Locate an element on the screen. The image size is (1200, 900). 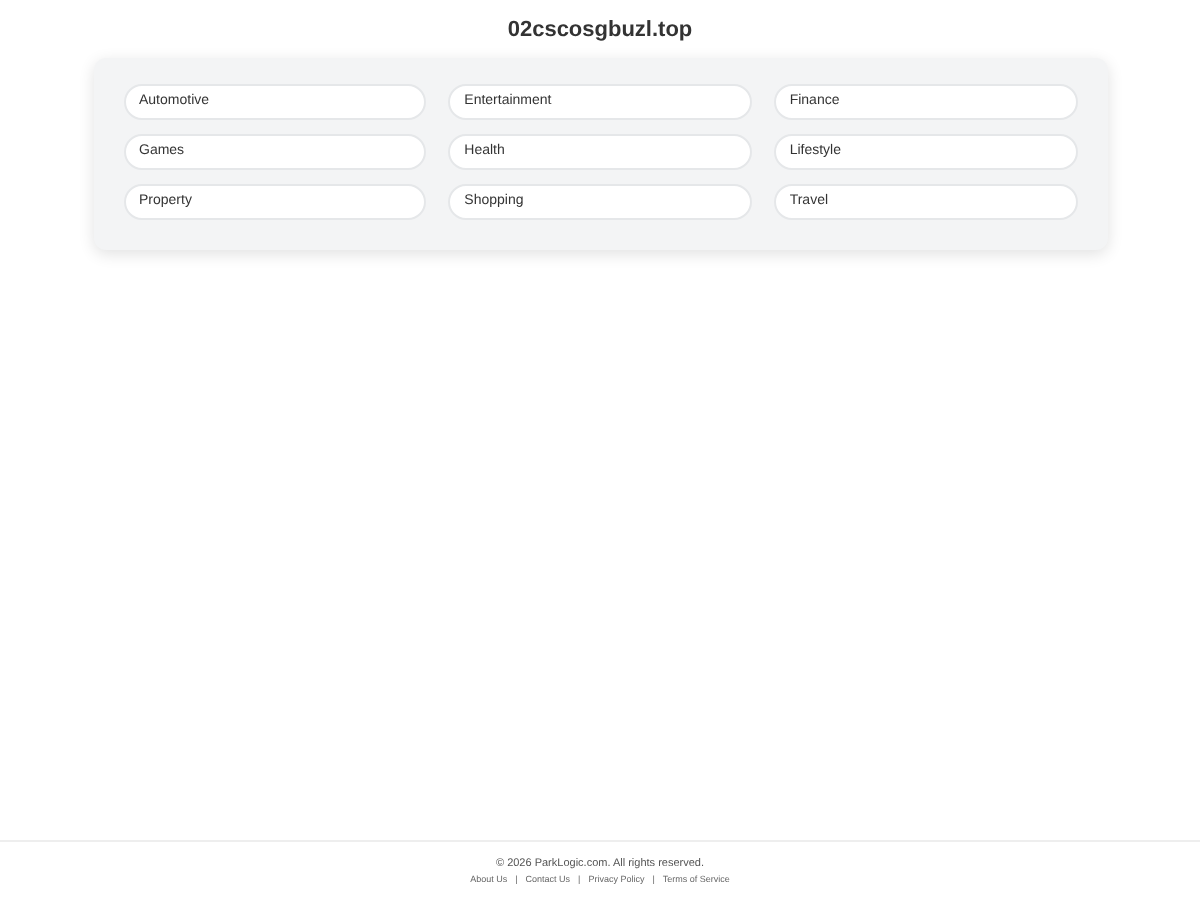
site-title: 02cscosgbuzl.top is located at coordinates (600, 30).